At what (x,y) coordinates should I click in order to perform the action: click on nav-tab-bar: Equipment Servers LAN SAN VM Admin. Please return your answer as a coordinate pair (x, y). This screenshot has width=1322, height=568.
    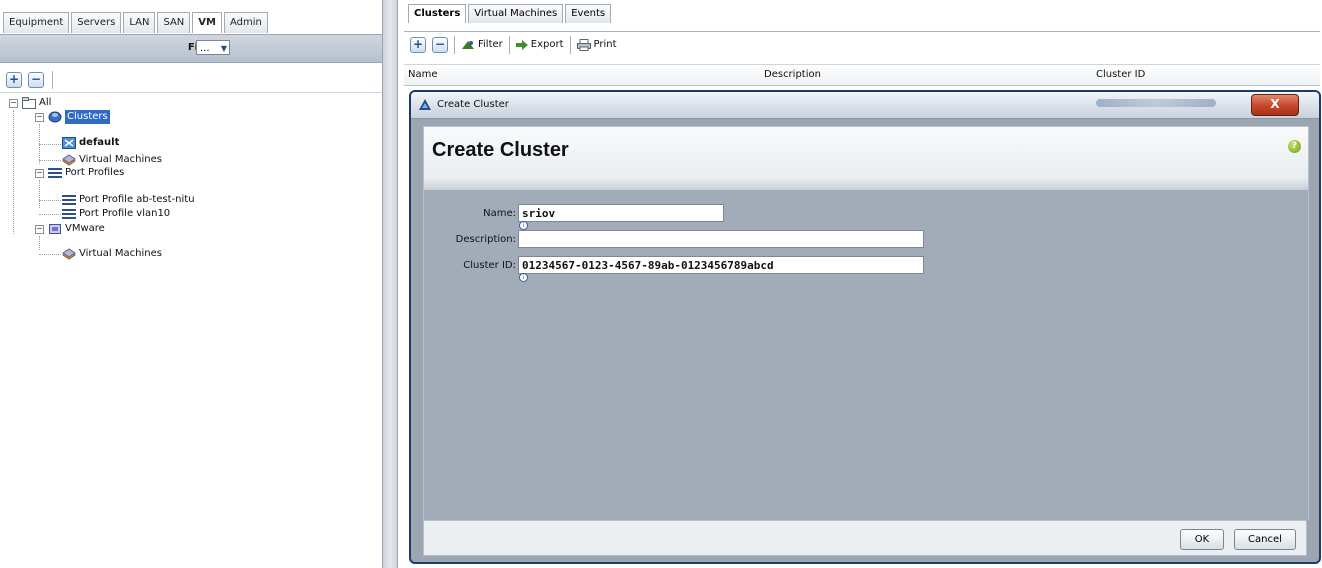
    Looking at the image, I should click on (134, 23).